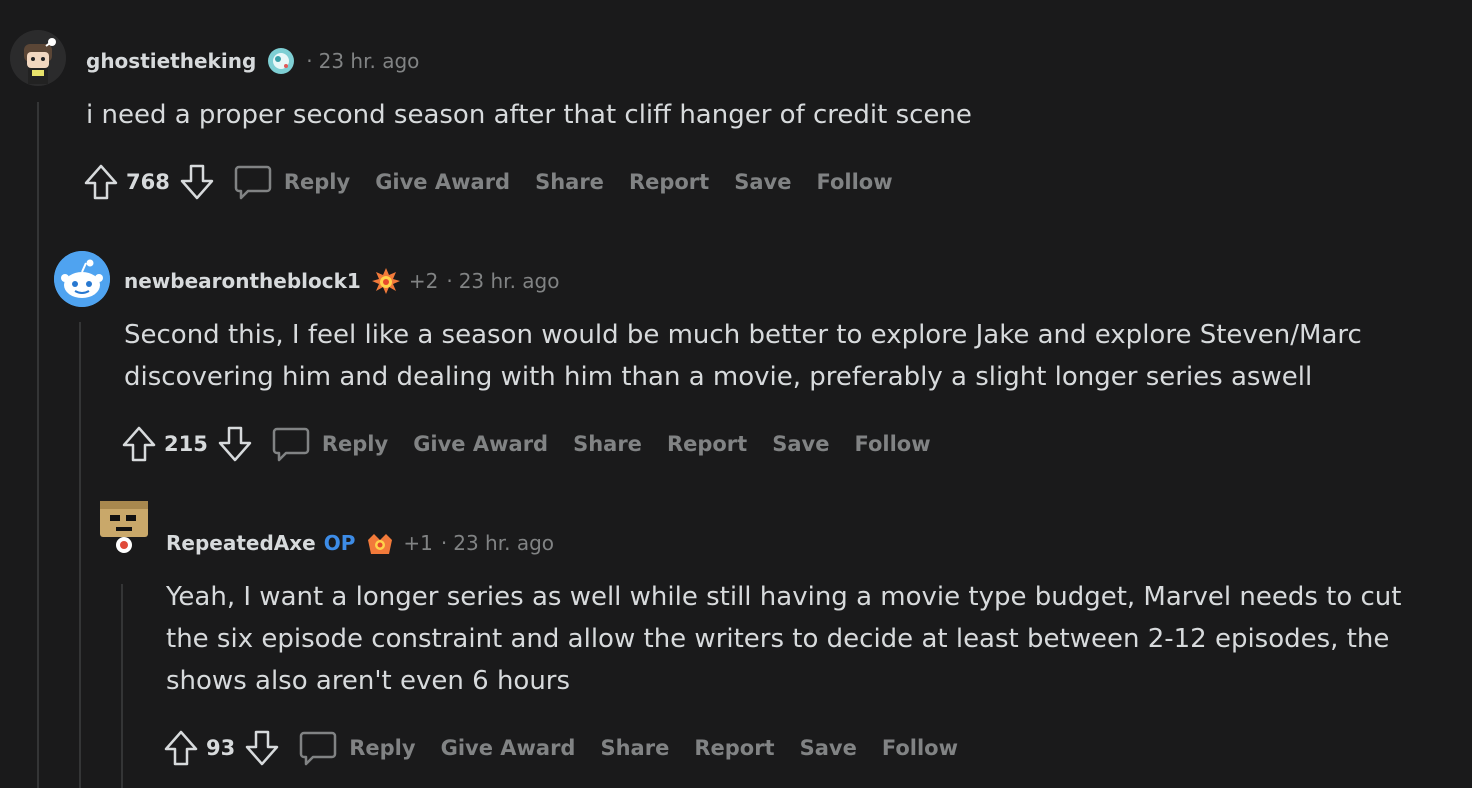 This screenshot has width=1472, height=788. I want to click on avatar-repeatedaxe, so click(124, 525).